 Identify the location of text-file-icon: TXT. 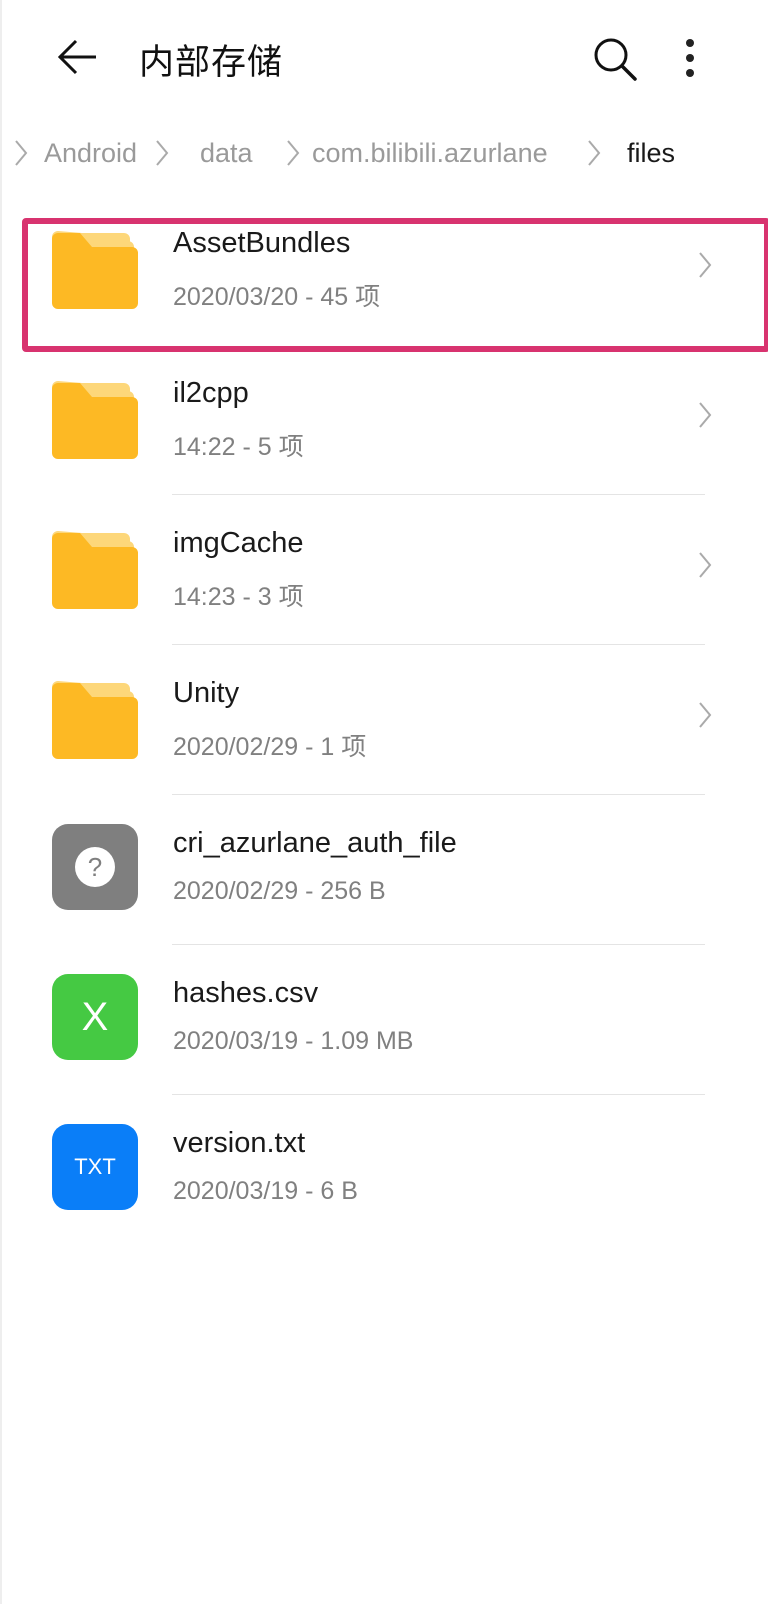
(95, 1167).